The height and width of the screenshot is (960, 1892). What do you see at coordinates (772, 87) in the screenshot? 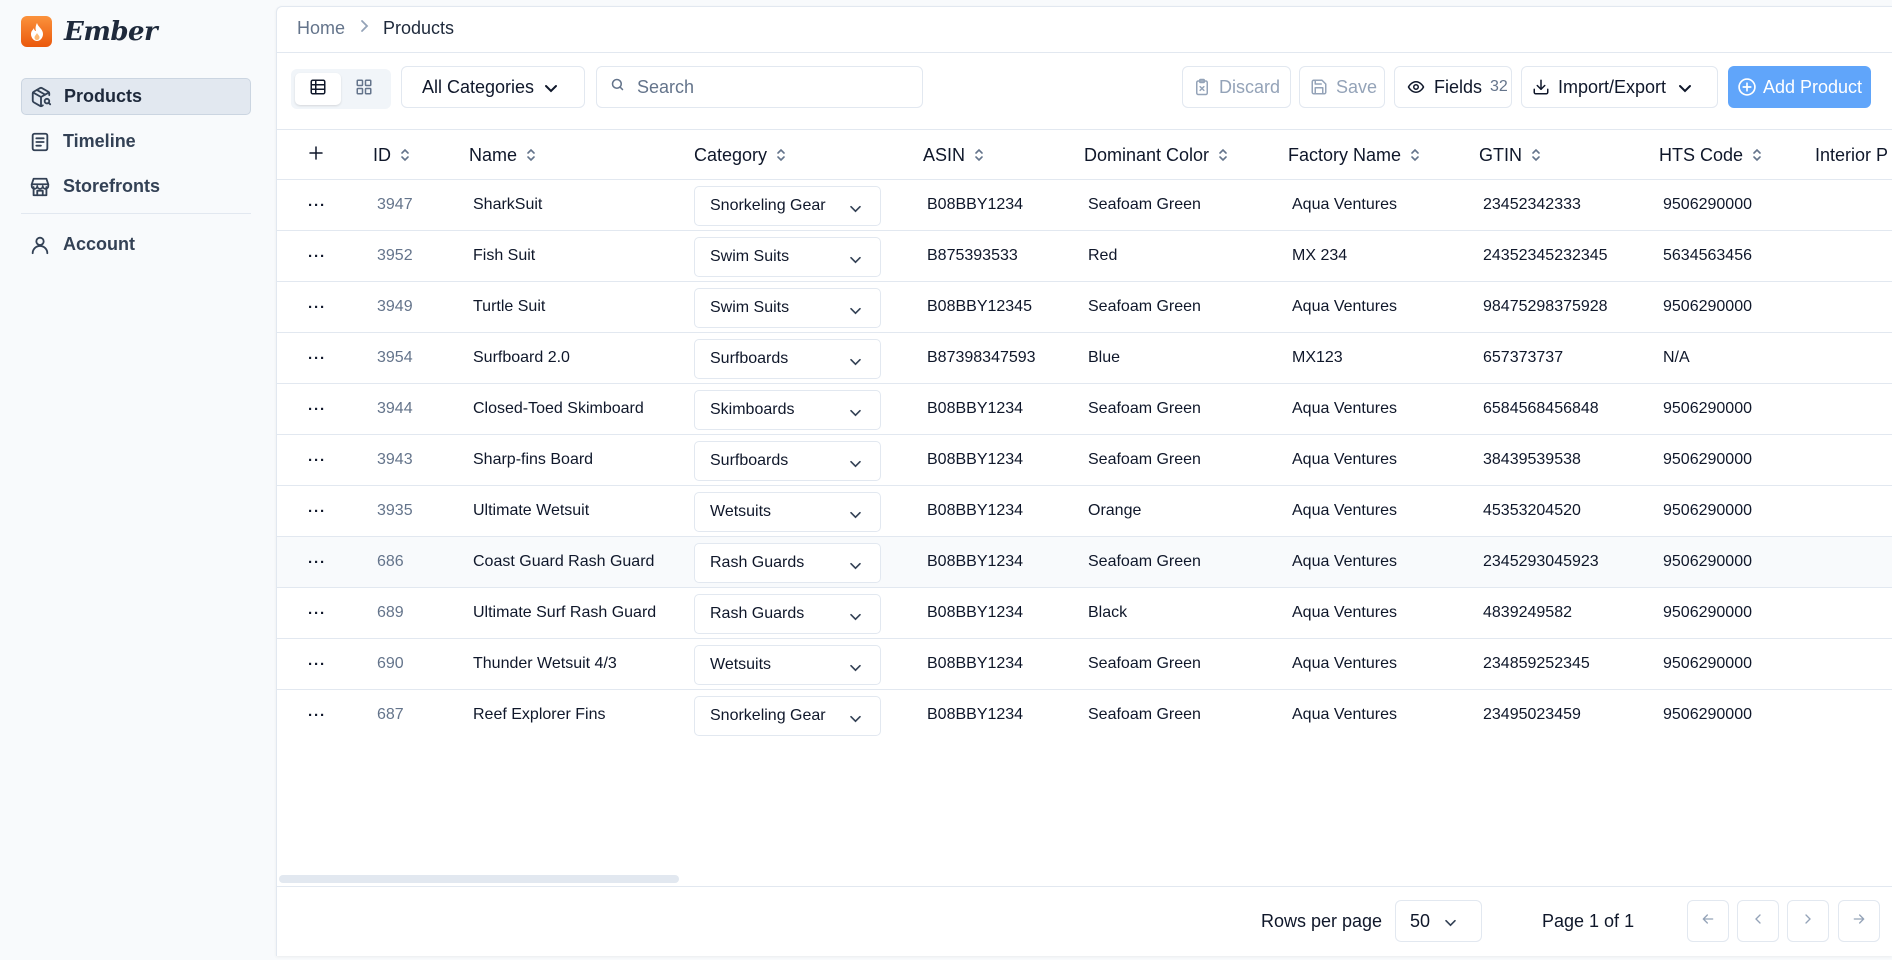
I see `search-input` at bounding box center [772, 87].